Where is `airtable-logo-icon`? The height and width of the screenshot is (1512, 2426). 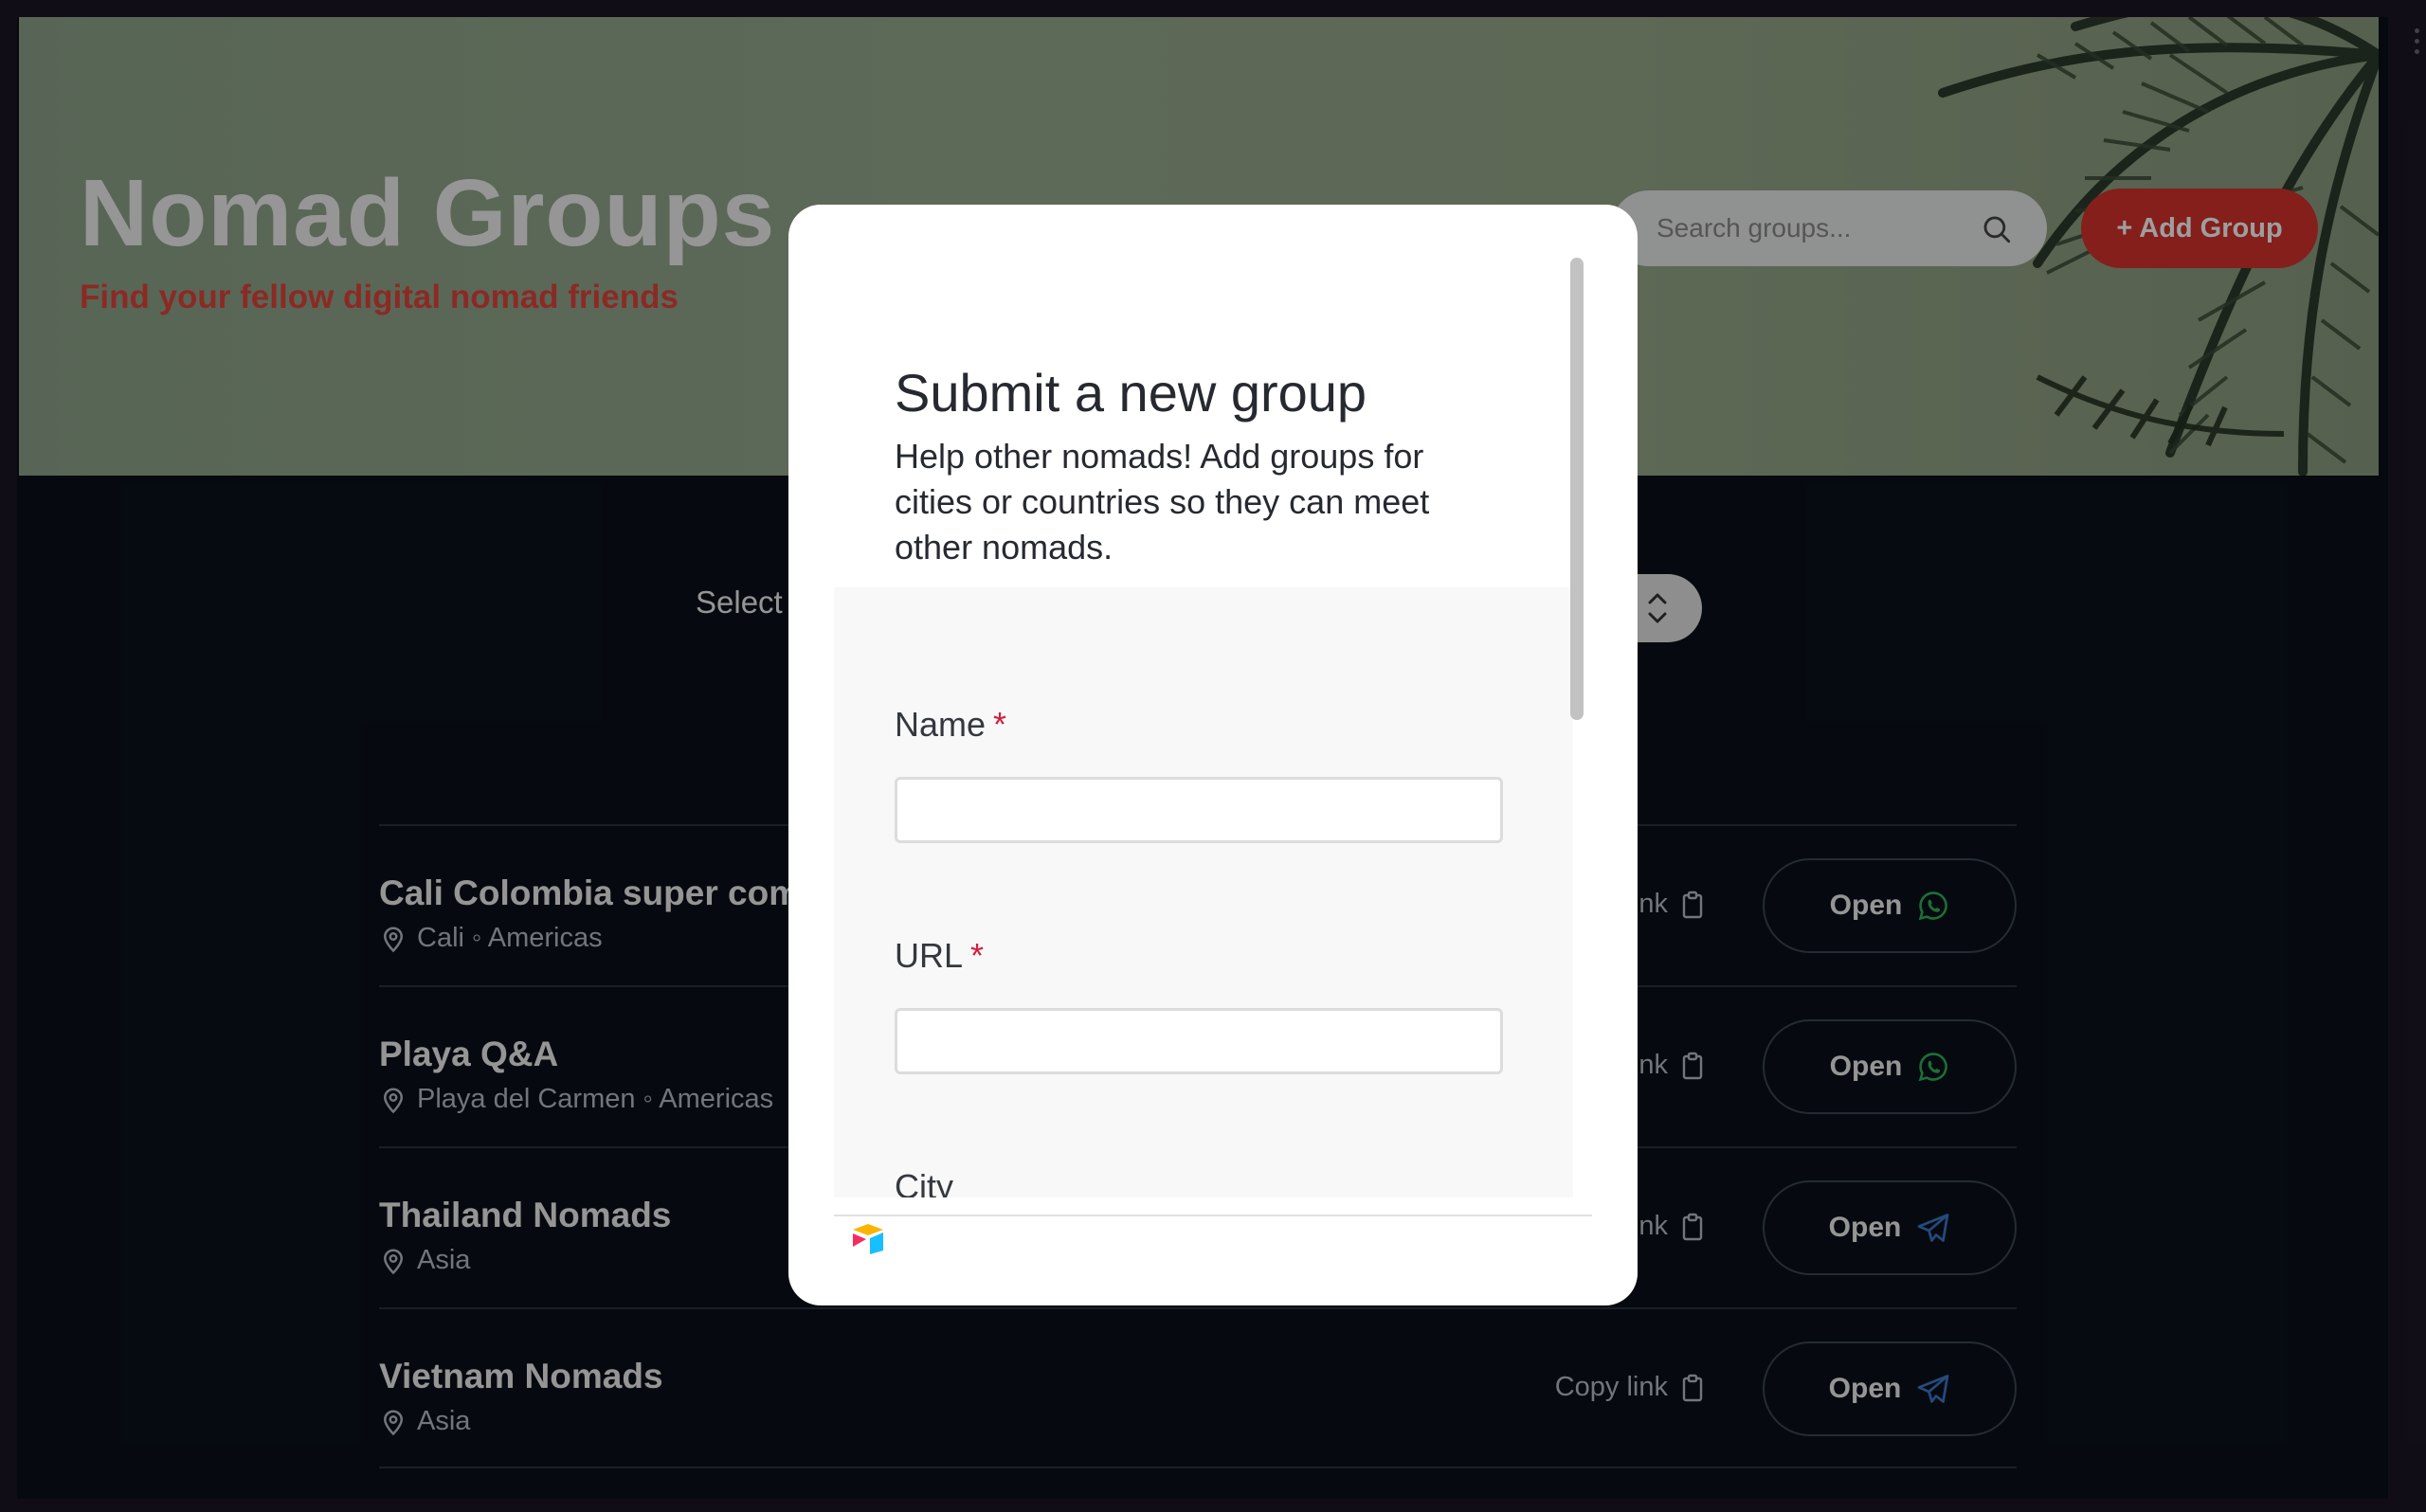
airtable-logo-icon is located at coordinates (868, 1238).